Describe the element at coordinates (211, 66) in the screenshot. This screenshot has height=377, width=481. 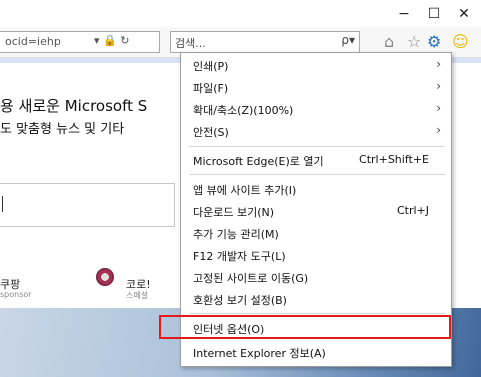
I see `menu-item-label: 인쇄(P)` at that location.